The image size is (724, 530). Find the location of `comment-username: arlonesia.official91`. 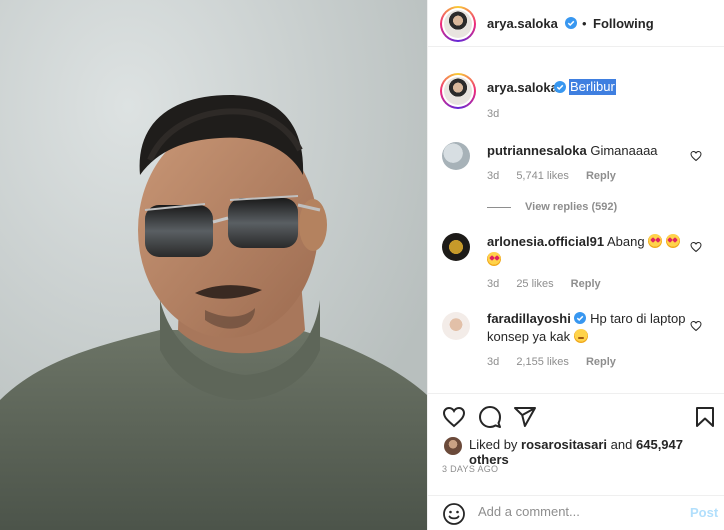

comment-username: arlonesia.official91 is located at coordinates (545, 241).